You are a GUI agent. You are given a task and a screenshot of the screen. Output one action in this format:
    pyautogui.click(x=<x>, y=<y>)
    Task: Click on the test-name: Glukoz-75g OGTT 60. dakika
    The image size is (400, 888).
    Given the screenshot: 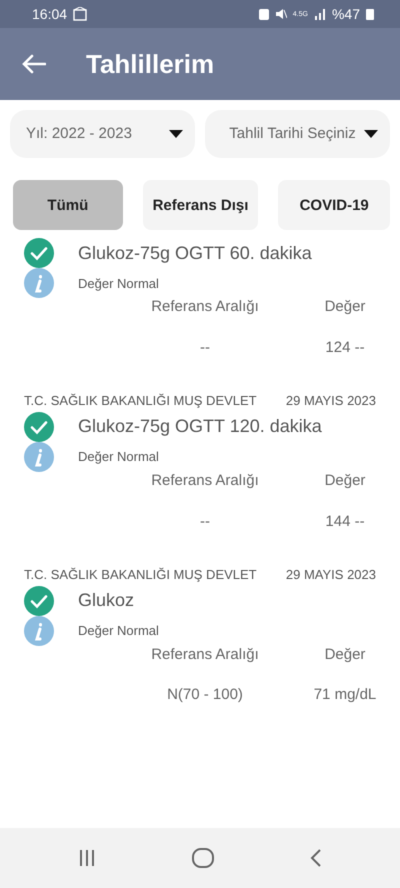 What is the action you would take?
    pyautogui.click(x=195, y=253)
    